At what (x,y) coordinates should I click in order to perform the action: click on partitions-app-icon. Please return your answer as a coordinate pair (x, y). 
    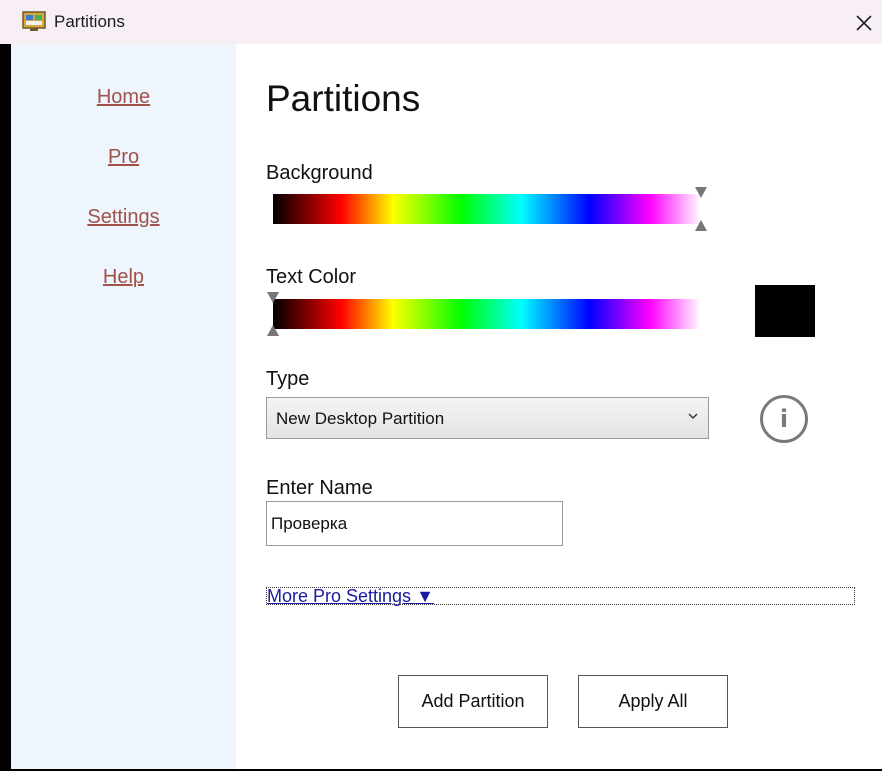
    Looking at the image, I should click on (34, 21).